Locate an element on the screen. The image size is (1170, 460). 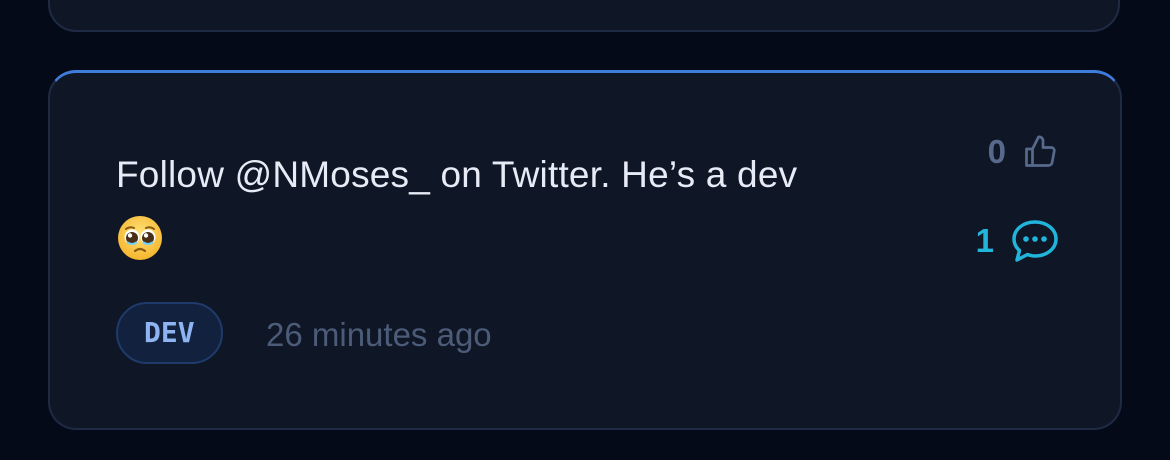
post-timestamp: 26 minutes ago is located at coordinates (379, 334).